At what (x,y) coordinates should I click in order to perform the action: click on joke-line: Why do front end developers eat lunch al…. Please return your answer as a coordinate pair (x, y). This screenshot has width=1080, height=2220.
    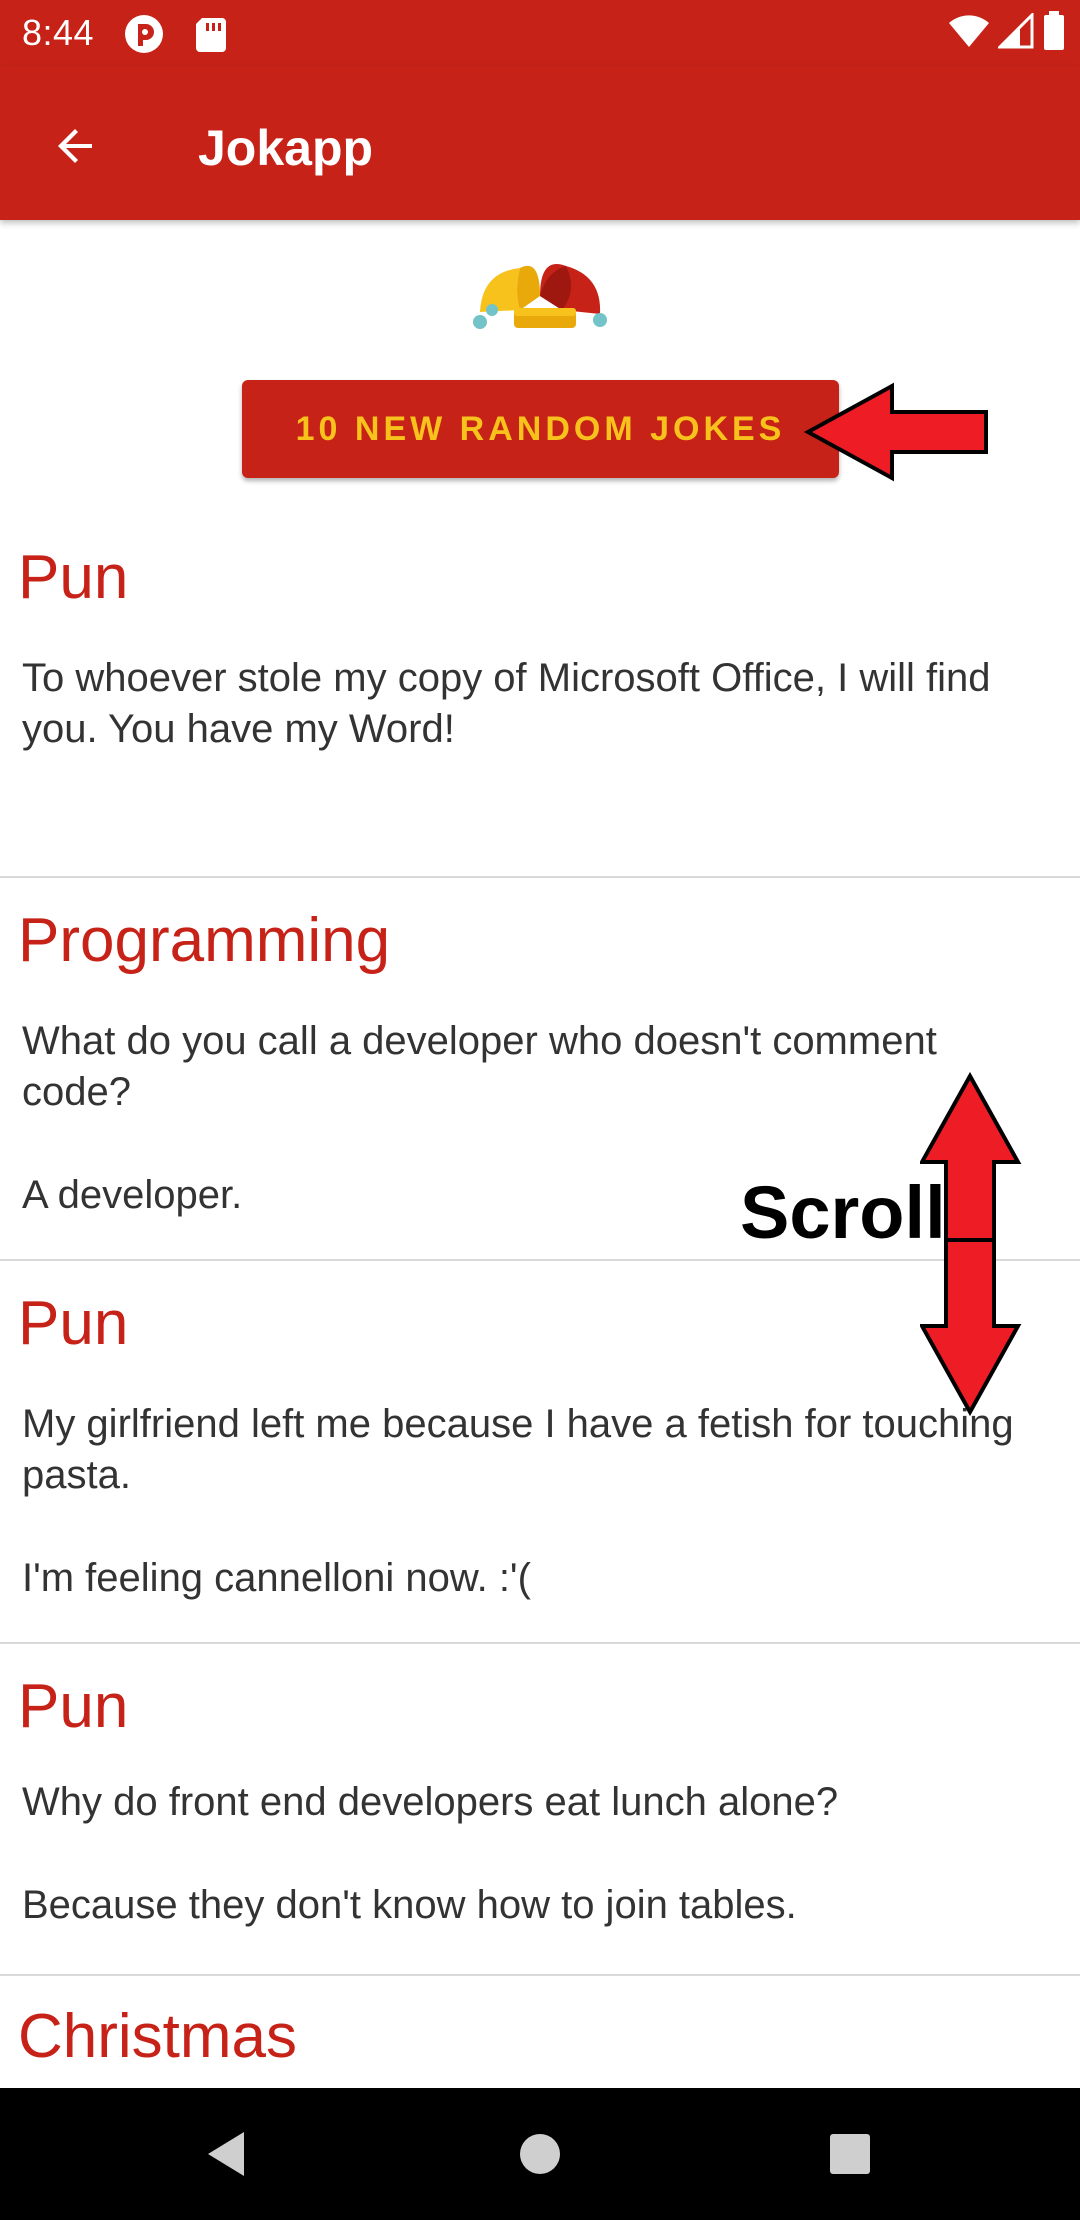
    Looking at the image, I should click on (430, 1802).